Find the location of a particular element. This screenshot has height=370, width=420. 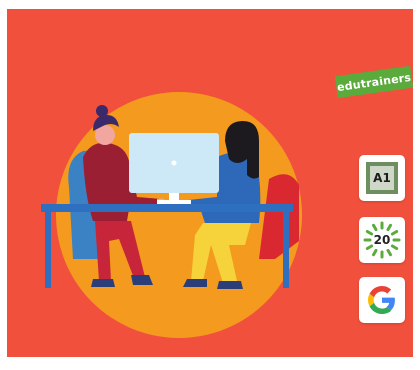

google-icon is located at coordinates (381, 300).